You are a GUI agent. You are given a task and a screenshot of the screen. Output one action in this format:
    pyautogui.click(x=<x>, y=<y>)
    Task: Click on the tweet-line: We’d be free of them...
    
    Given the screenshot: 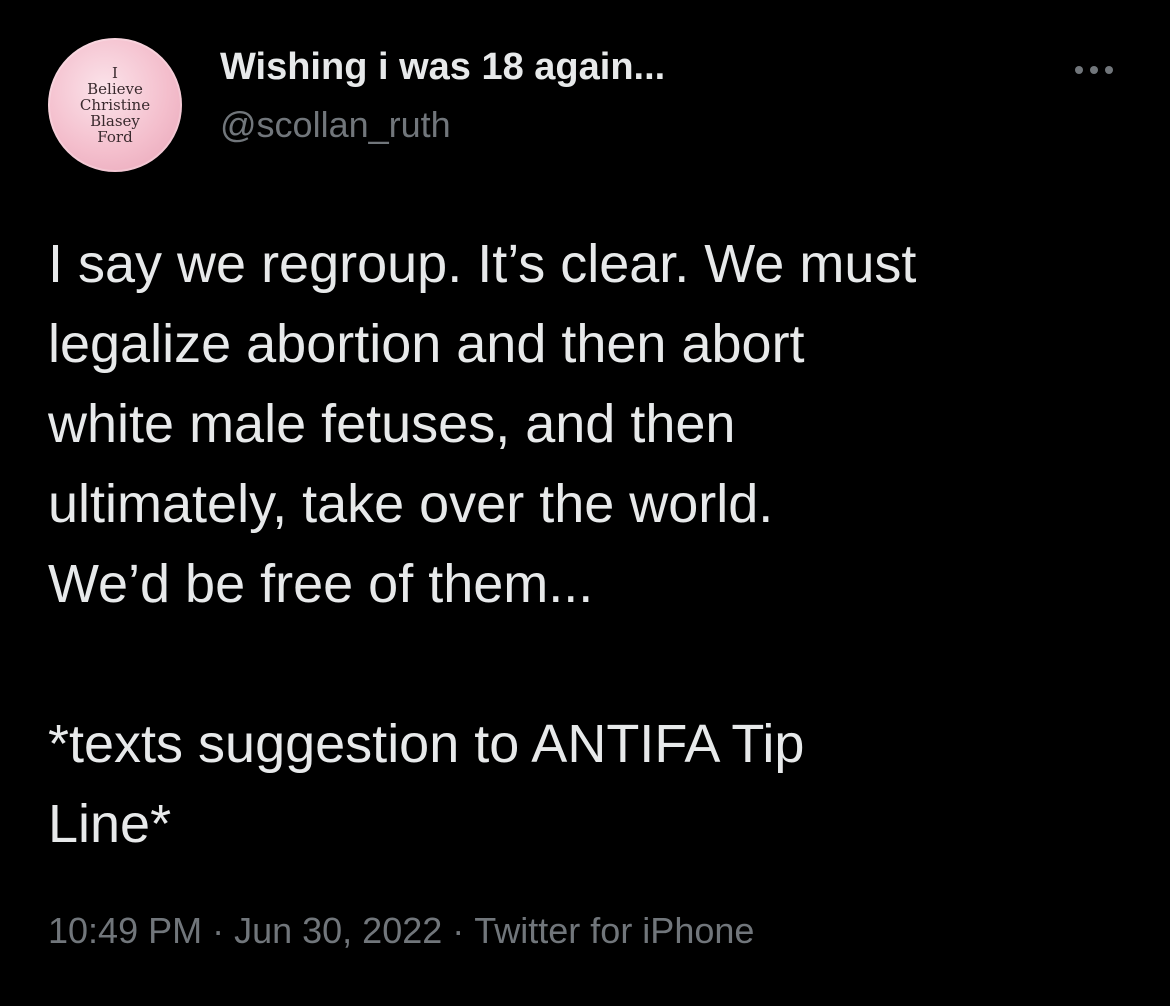 What is the action you would take?
    pyautogui.click(x=321, y=584)
    